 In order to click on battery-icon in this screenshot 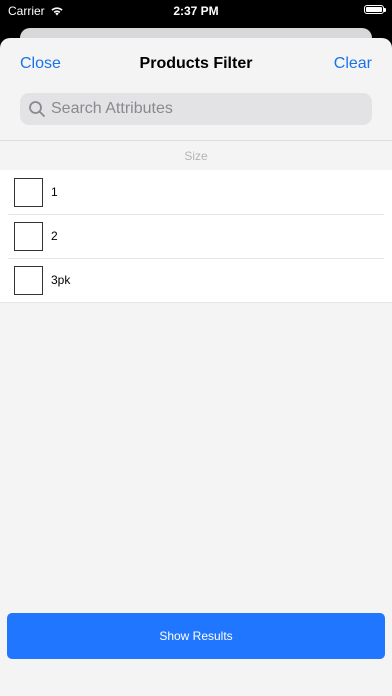, I will do `click(375, 9)`.